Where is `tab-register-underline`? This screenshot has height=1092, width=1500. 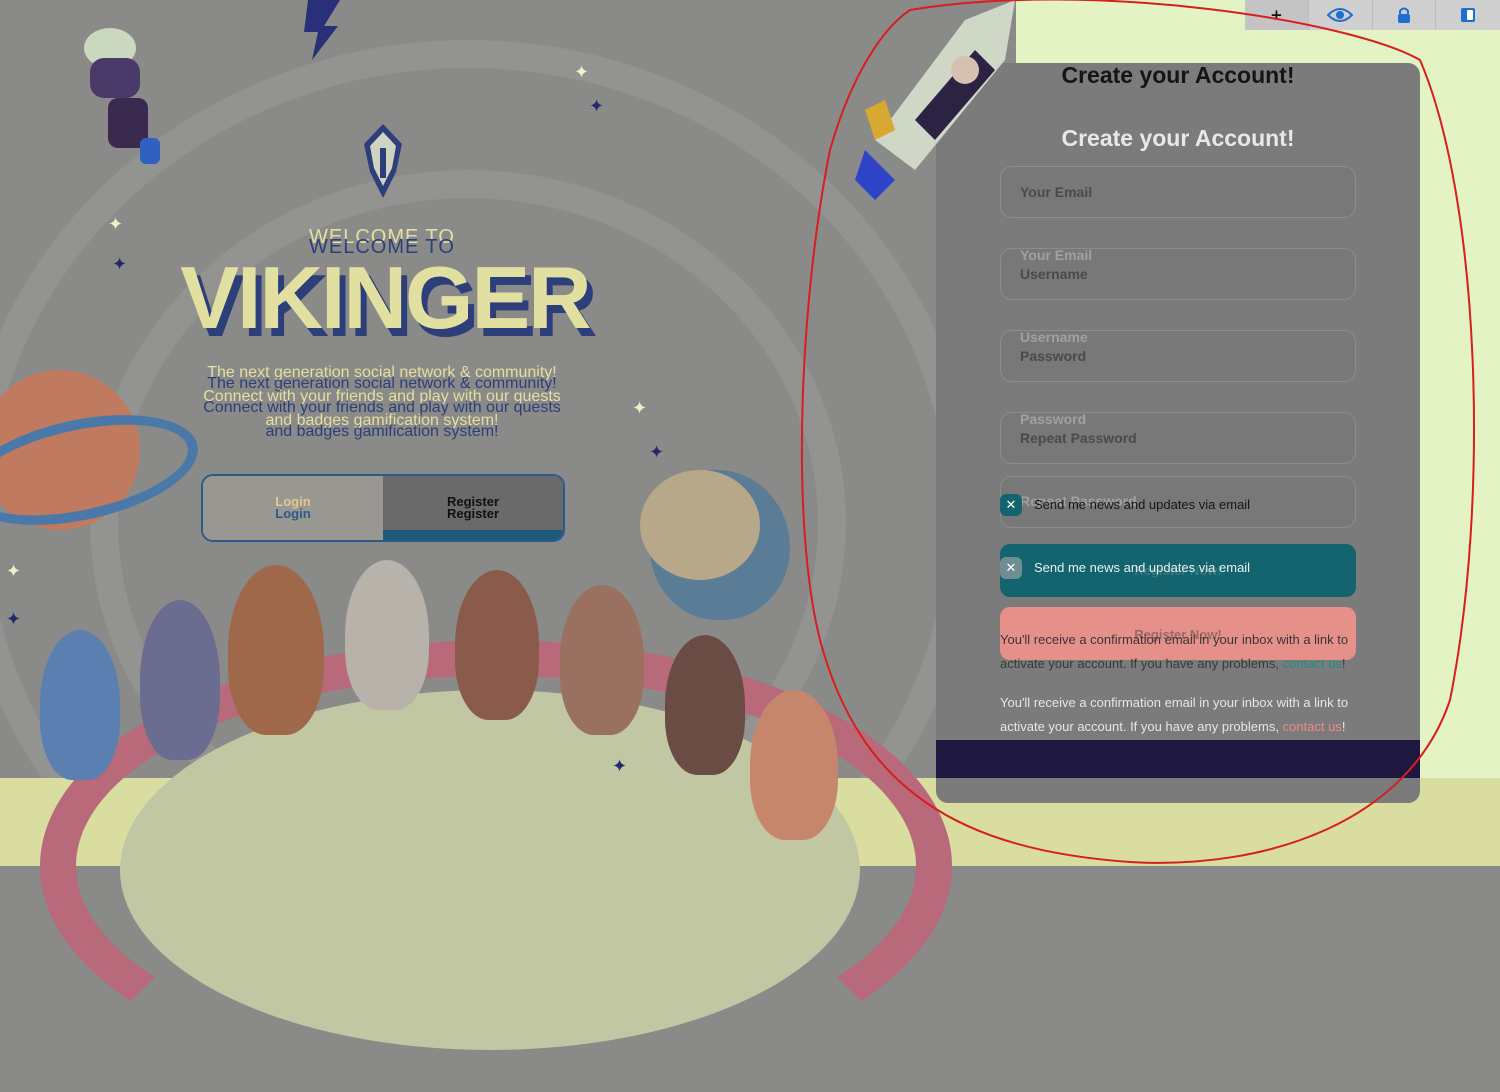
tab-register-underline is located at coordinates (473, 535).